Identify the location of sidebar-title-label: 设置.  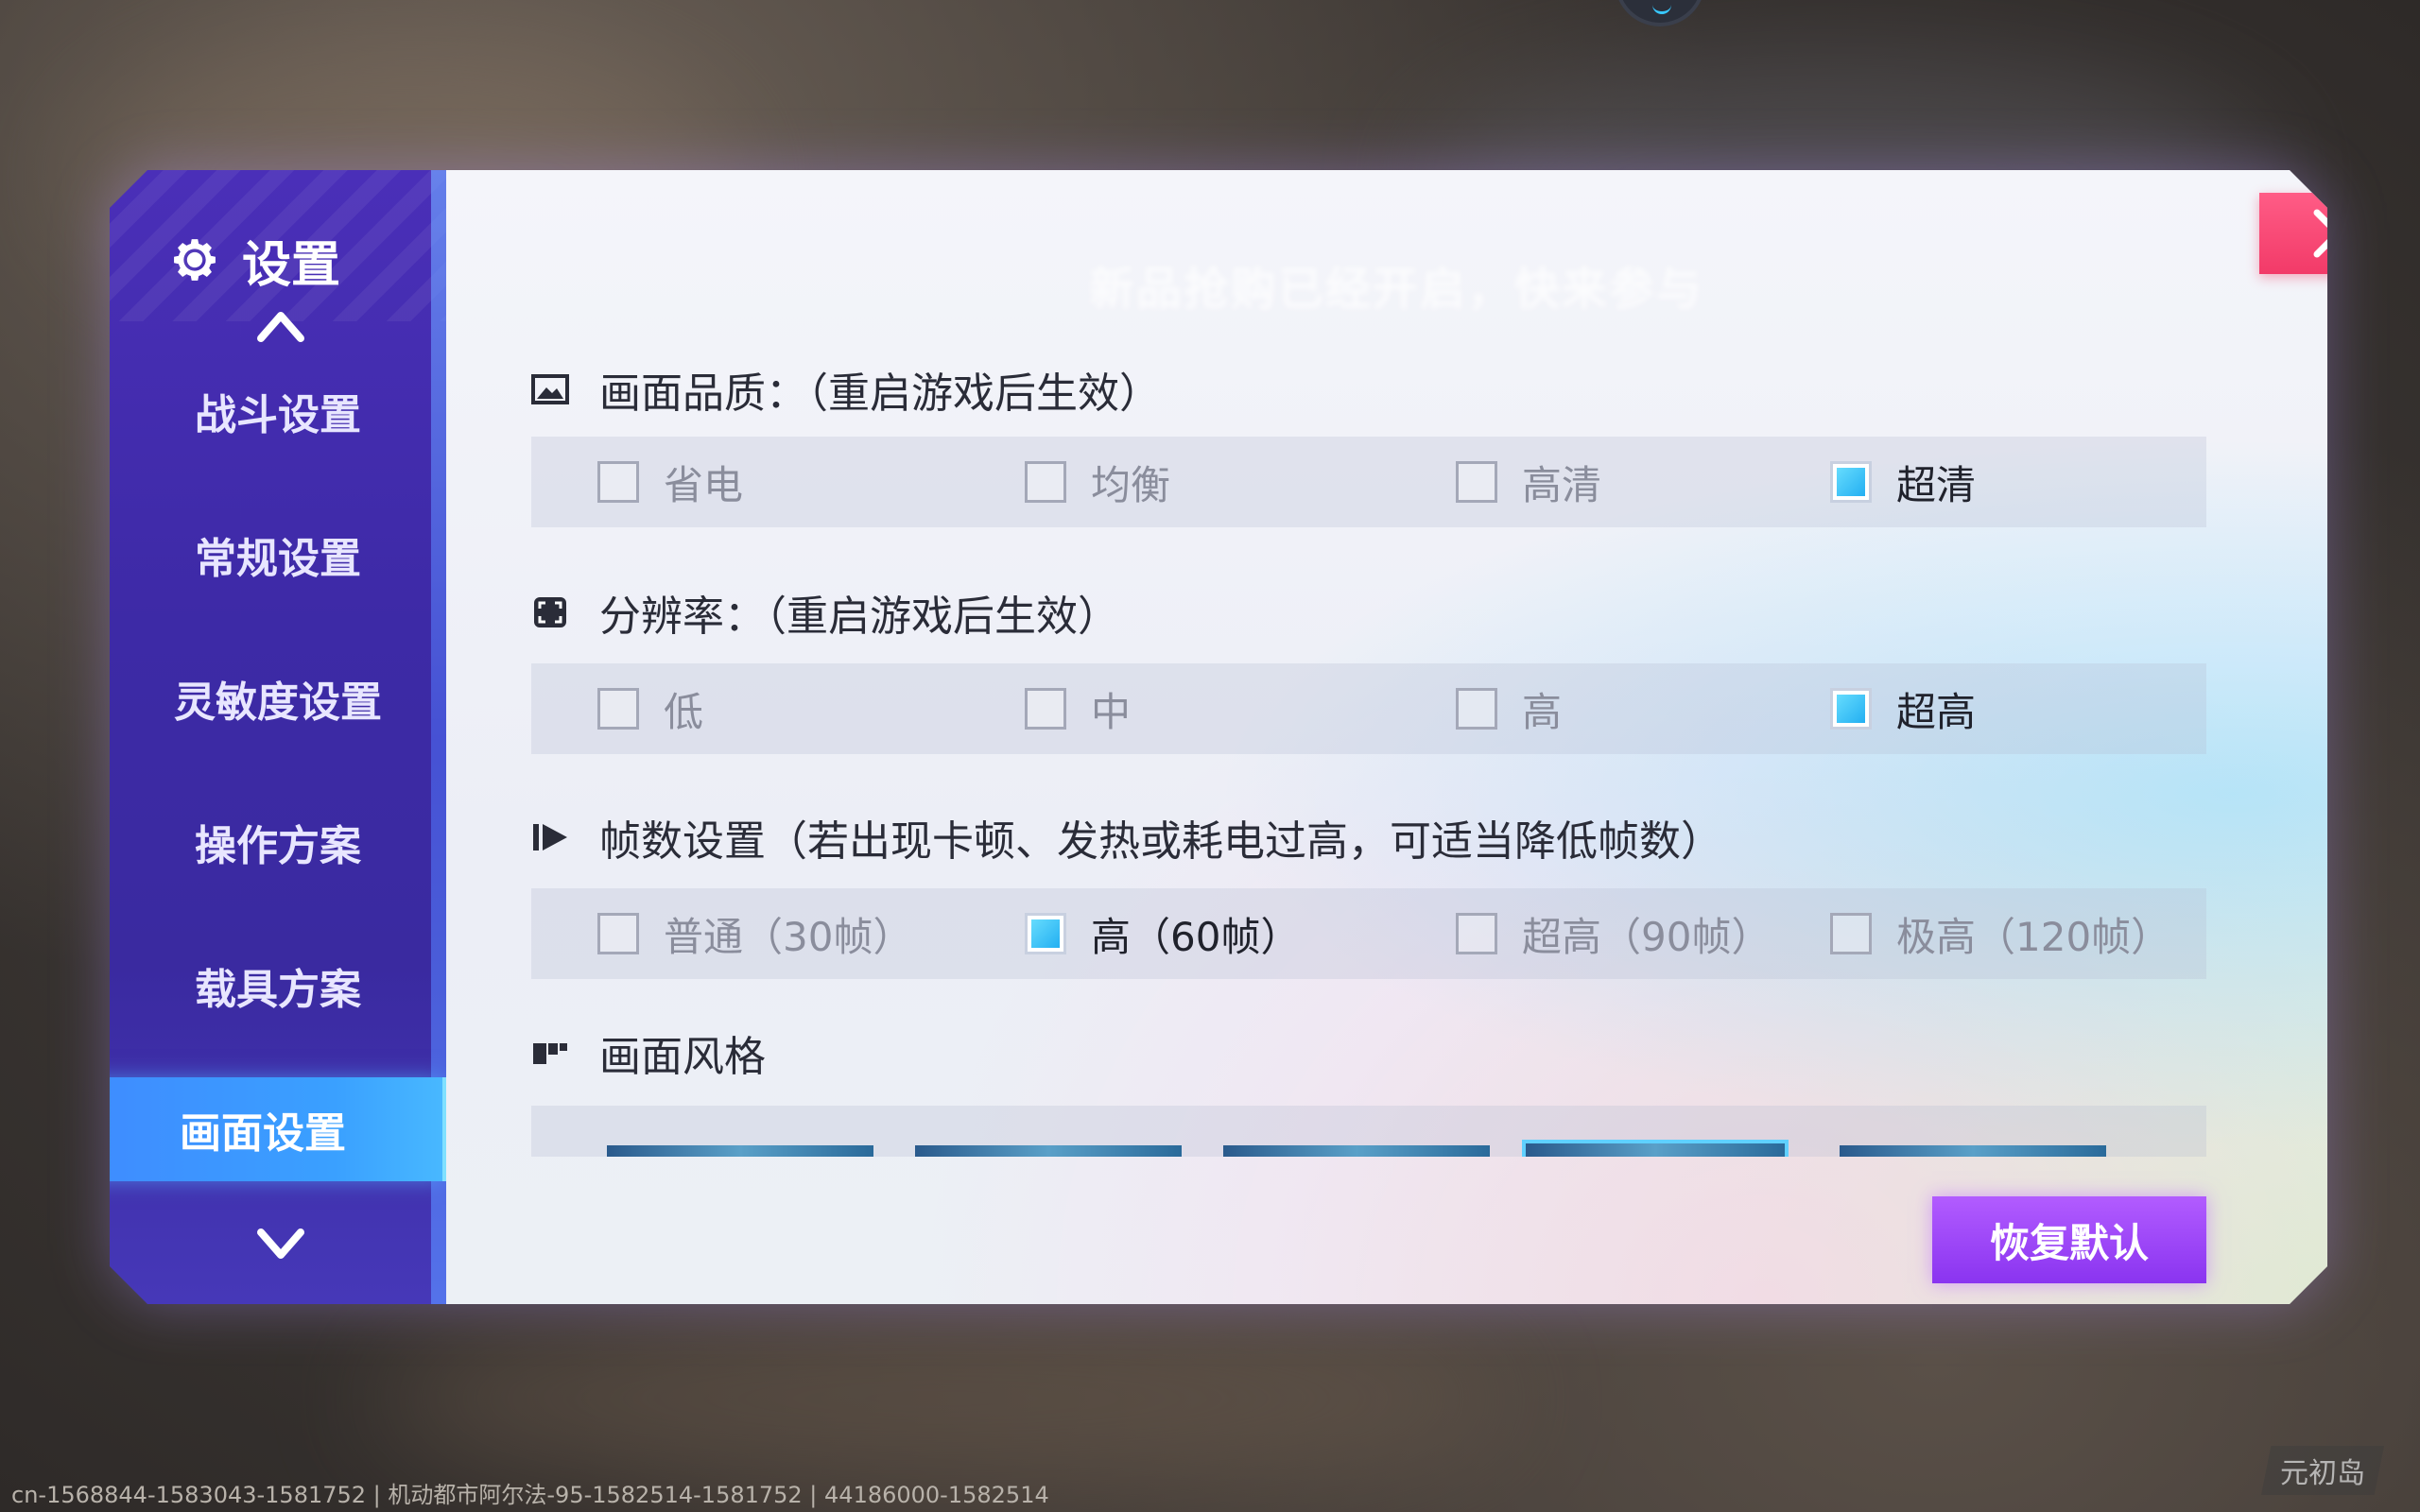
(291, 265).